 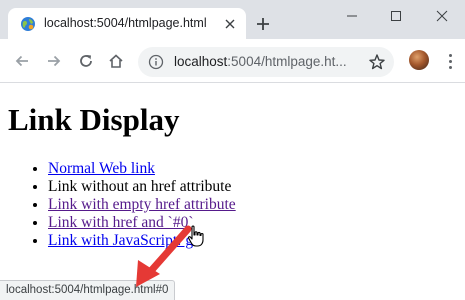 I want to click on minimize-window-icon, so click(x=352, y=16).